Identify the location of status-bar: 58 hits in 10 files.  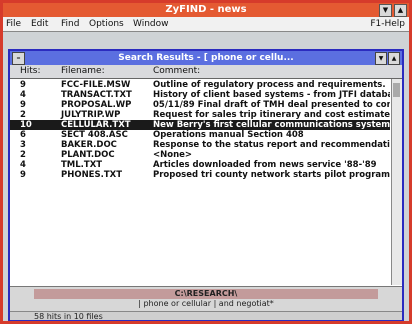
(206, 316).